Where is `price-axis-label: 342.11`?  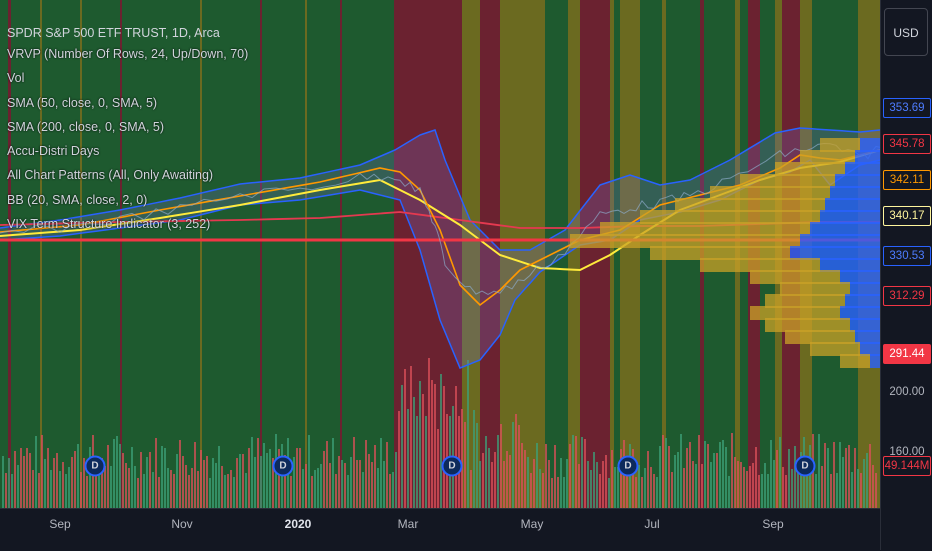
price-axis-label: 342.11 is located at coordinates (907, 180).